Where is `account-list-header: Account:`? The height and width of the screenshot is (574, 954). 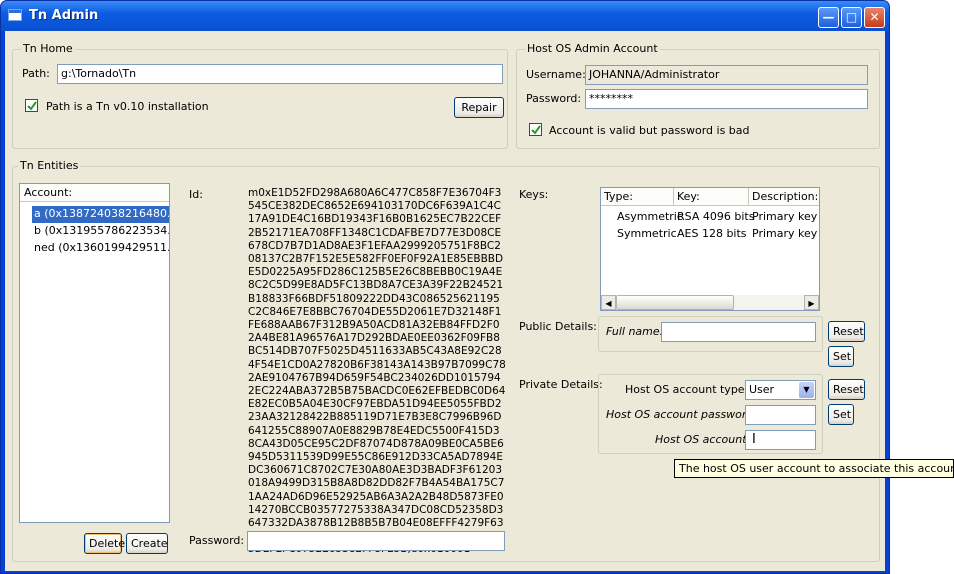
account-list-header: Account: is located at coordinates (94, 193).